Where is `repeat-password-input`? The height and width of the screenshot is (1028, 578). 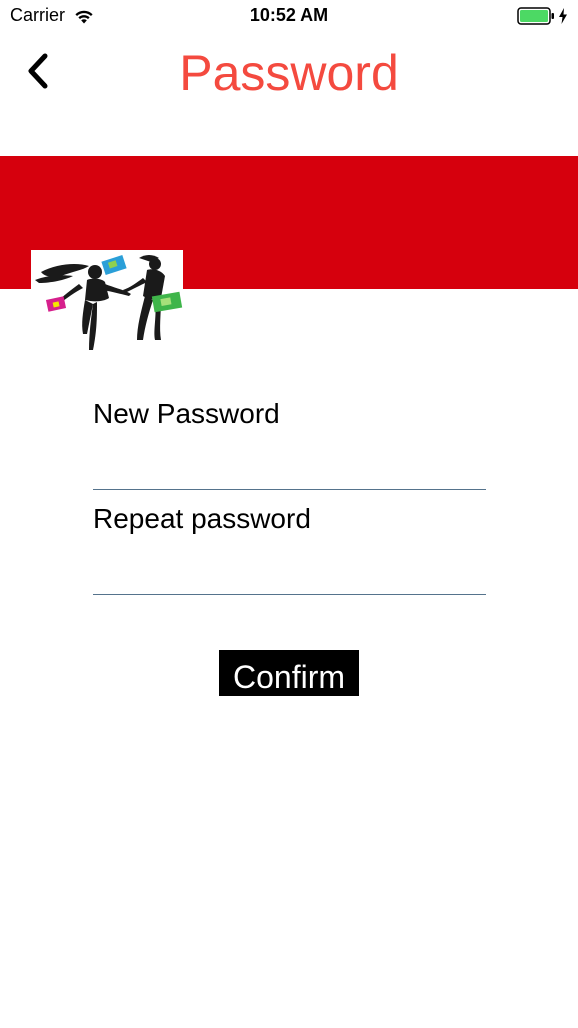 repeat-password-input is located at coordinates (289, 574).